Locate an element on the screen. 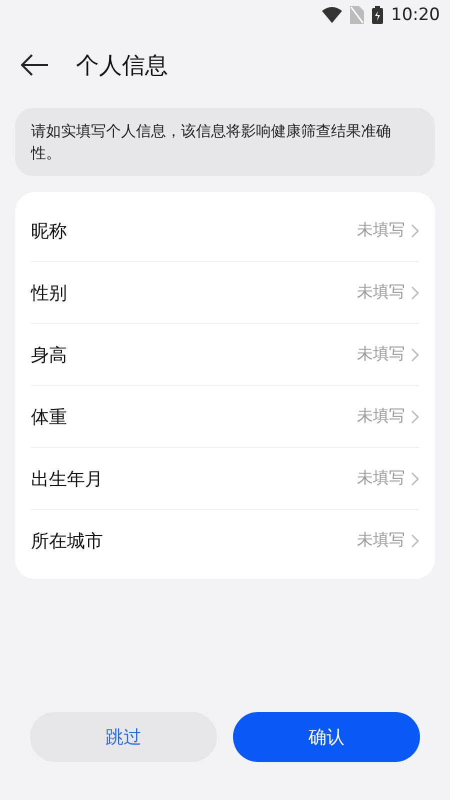  notice-text: 请如实填写个人信息，该信息将影响健康筛查结果准确性。 is located at coordinates (225, 142).